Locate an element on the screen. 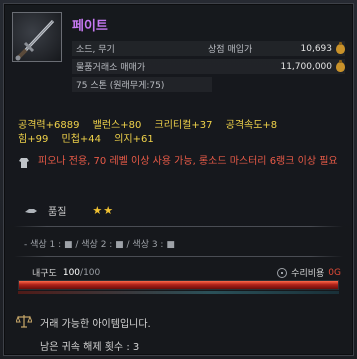 Image resolution: width=357 pixels, height=359 pixels. quality-stars: ★★ is located at coordinates (103, 210).